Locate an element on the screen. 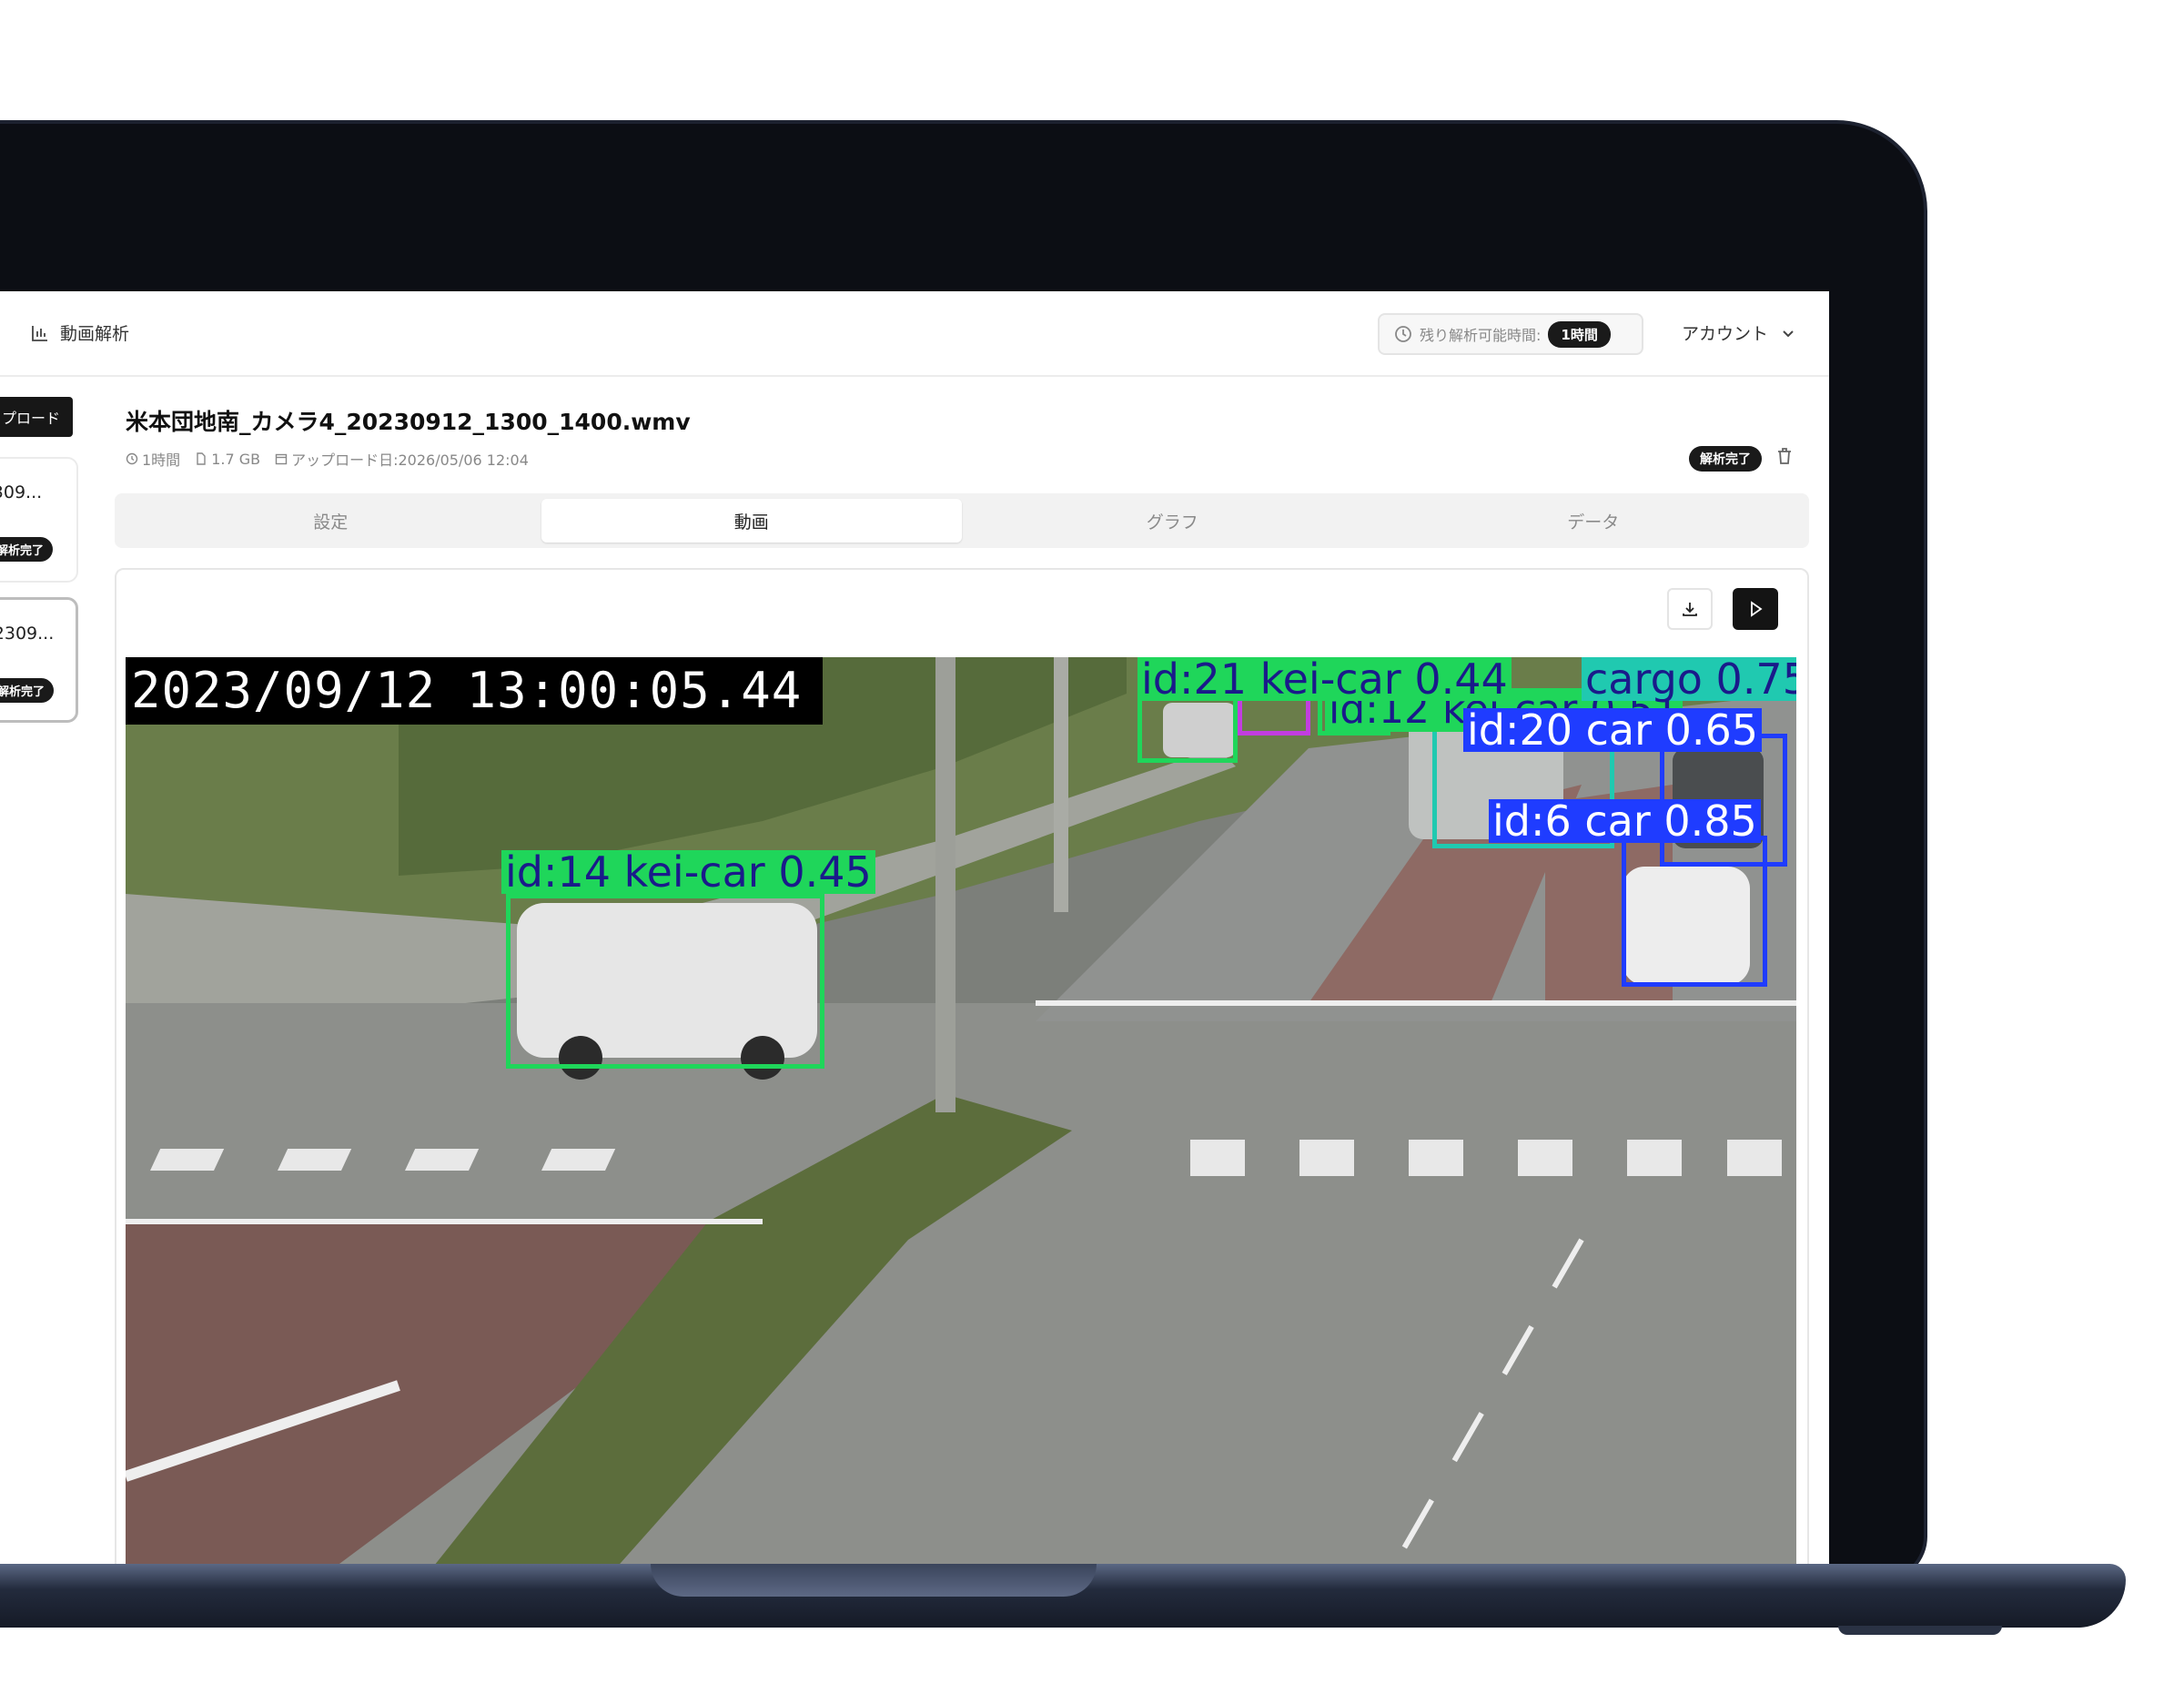  top-bar: AI˜ 動画解析 残り解析可能時間: 1時間 アカウント is located at coordinates (915, 334).